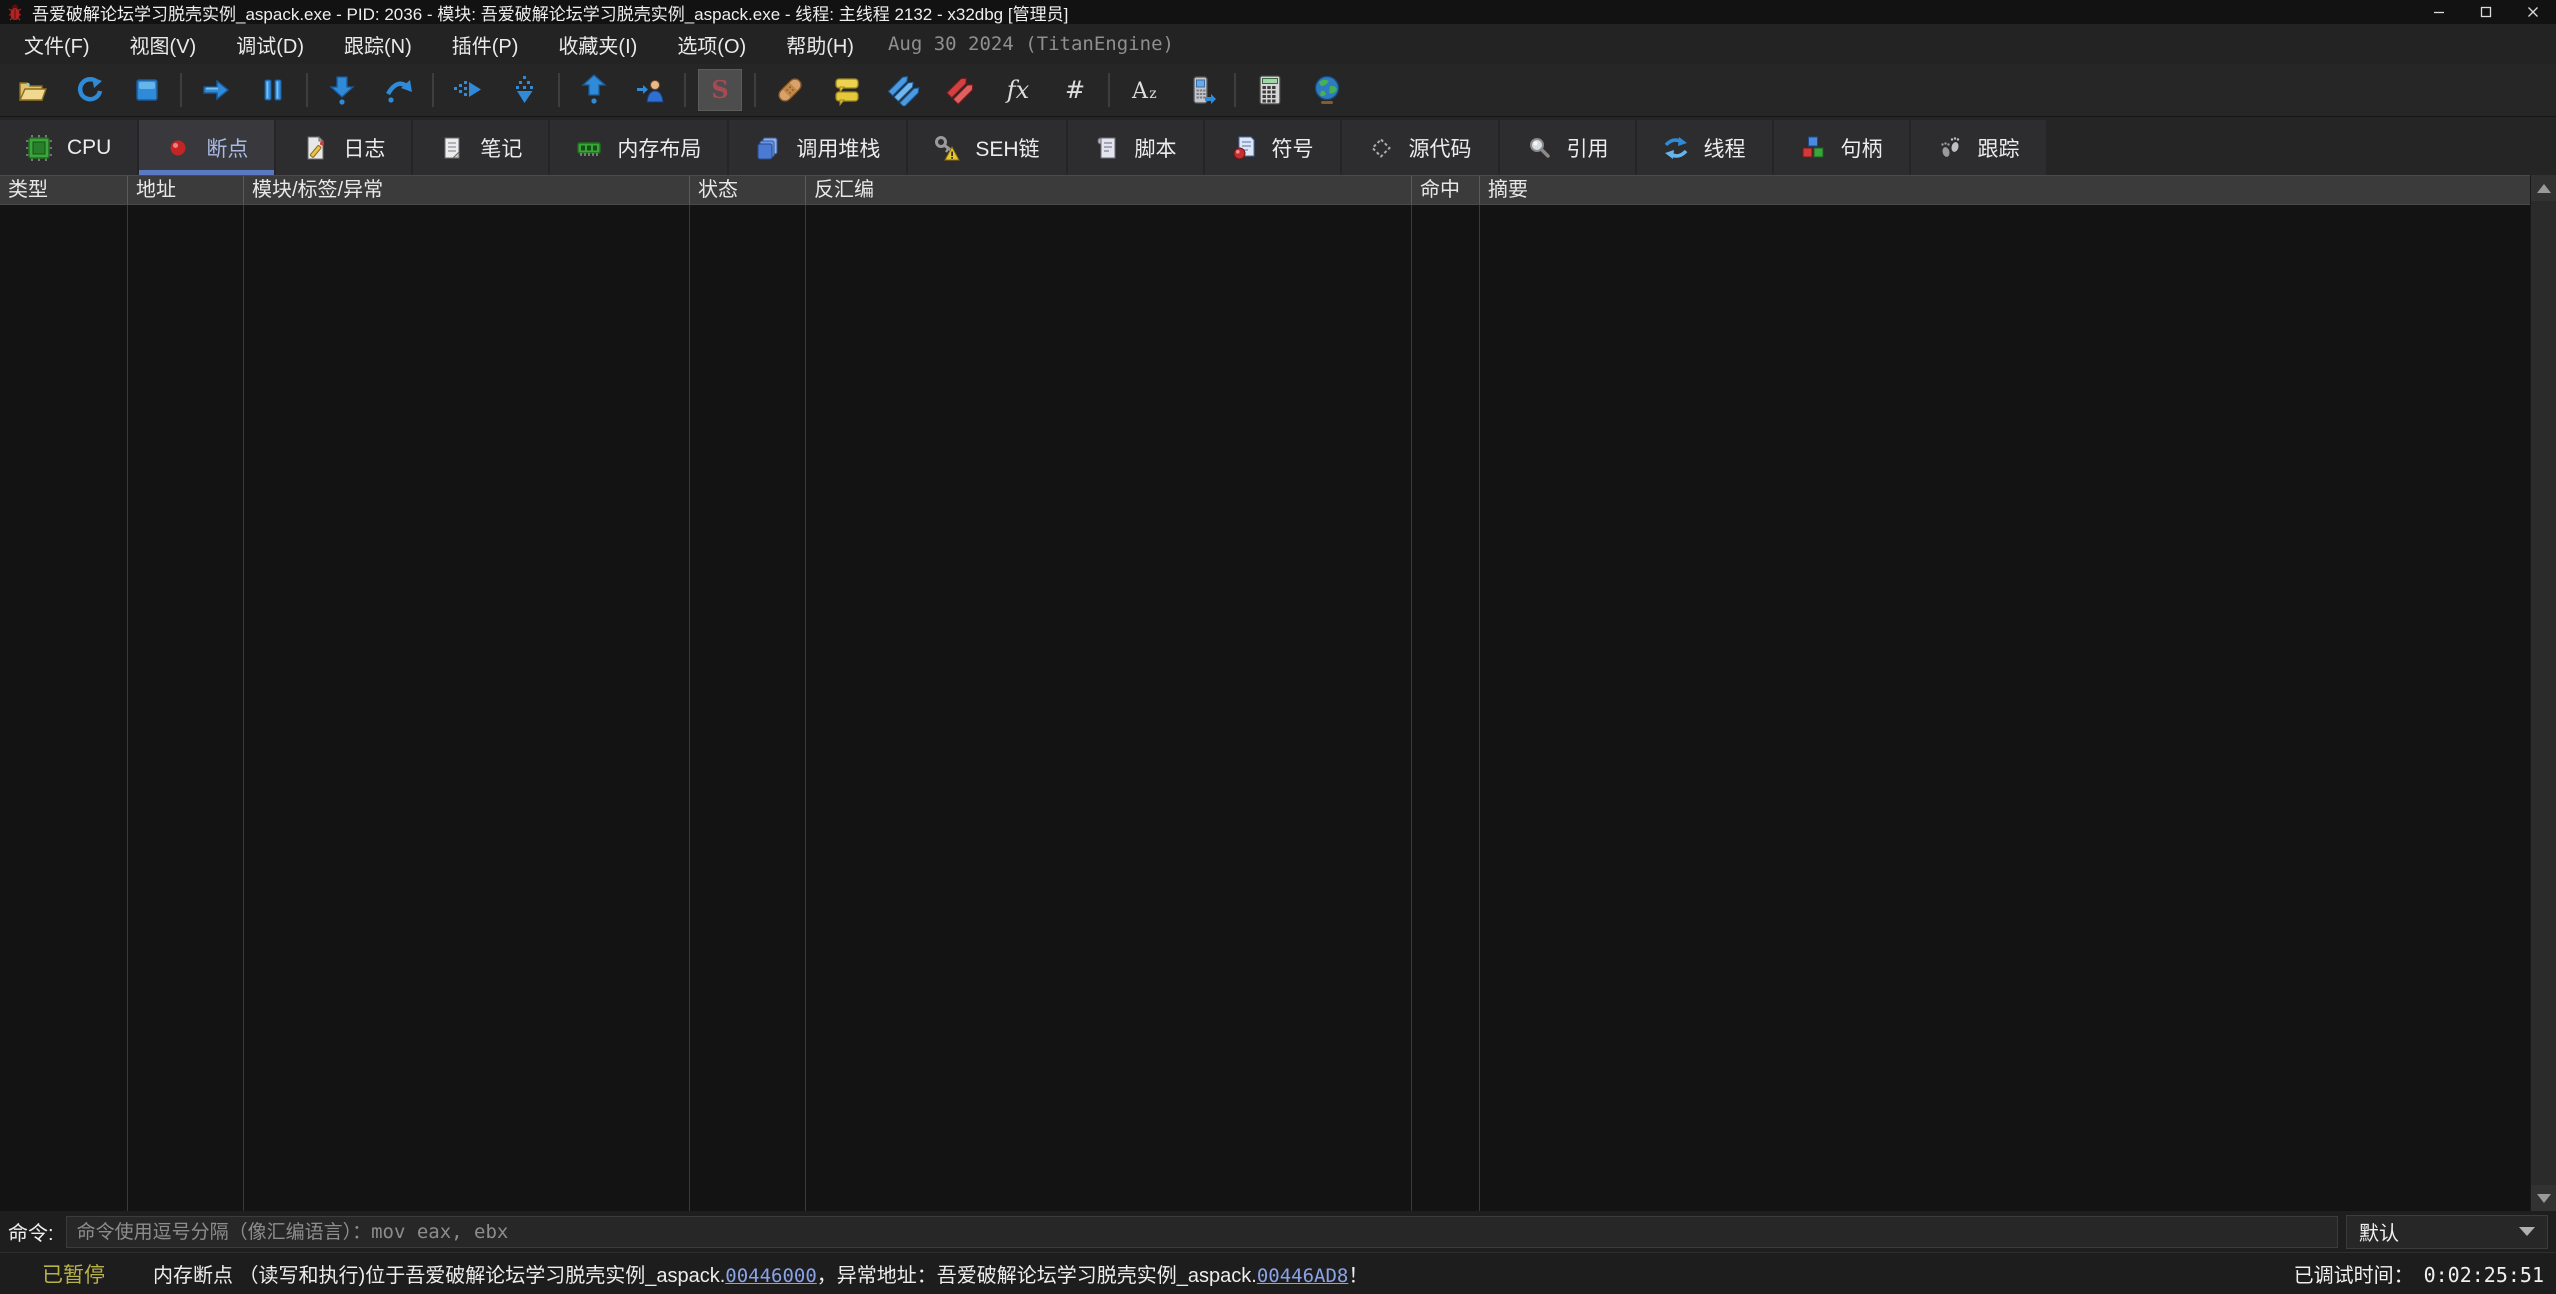  I want to click on minimize-icon, so click(2438, 12).